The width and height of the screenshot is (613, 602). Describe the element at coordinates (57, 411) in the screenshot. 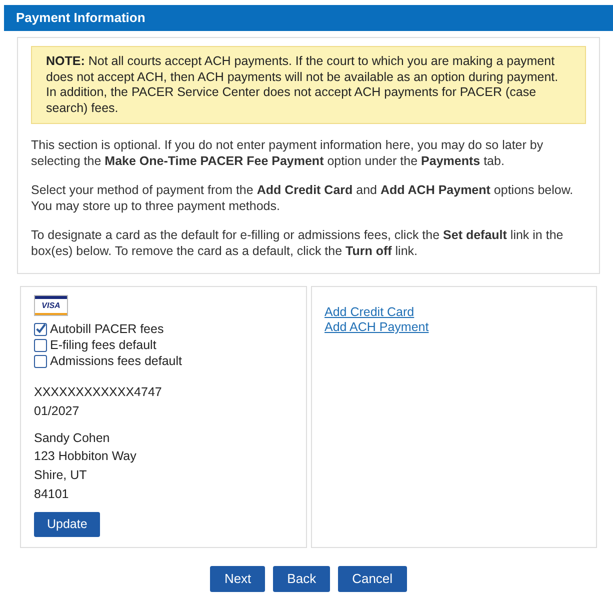

I see `card-expiry: 01/2027` at that location.